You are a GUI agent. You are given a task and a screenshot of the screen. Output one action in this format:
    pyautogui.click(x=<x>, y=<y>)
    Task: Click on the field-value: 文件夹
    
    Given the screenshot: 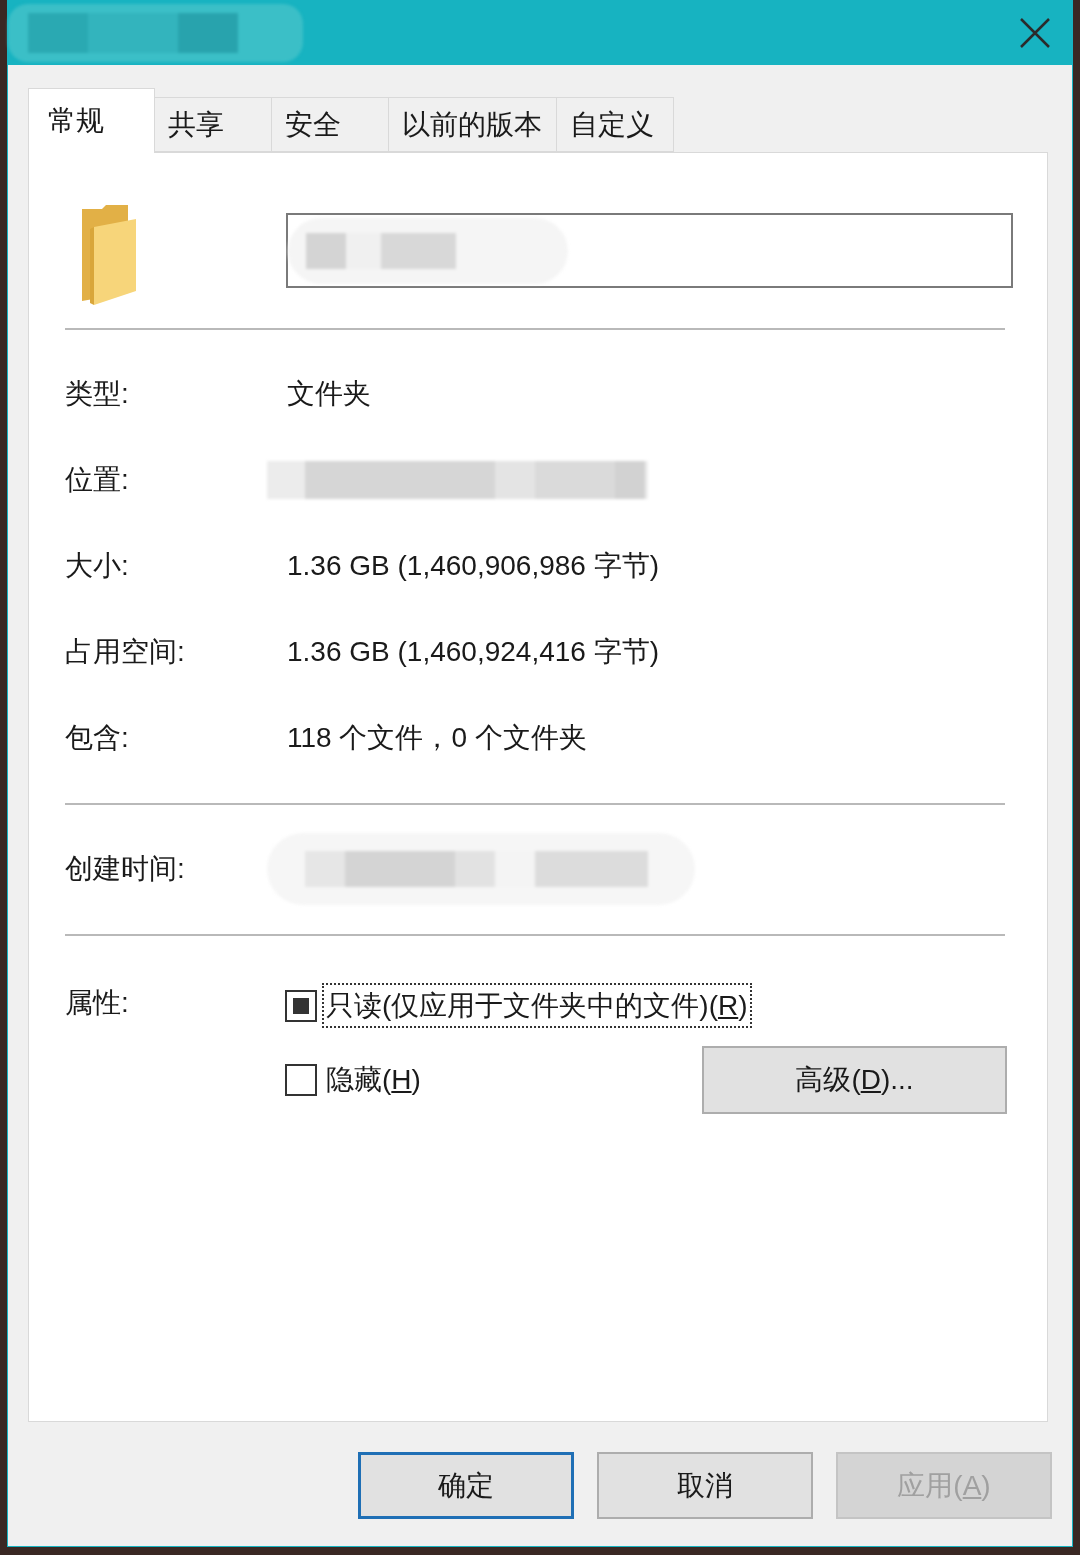 What is the action you would take?
    pyautogui.click(x=329, y=394)
    